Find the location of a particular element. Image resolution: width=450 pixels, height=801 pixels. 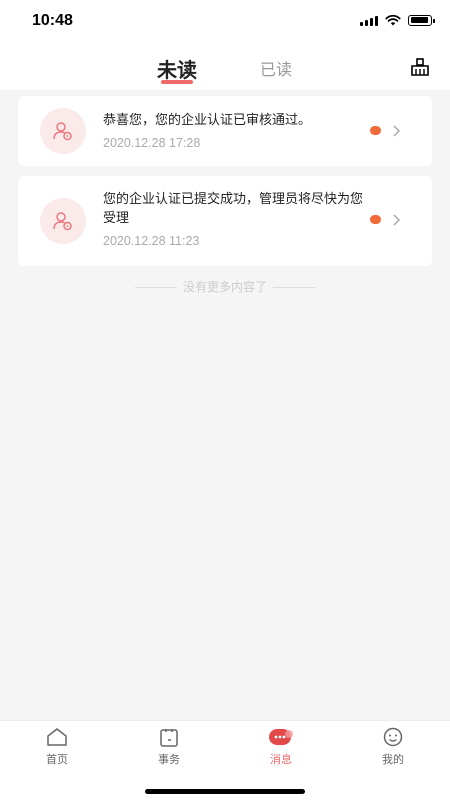

tabbar-item-home: 首页 is located at coordinates (57, 747).